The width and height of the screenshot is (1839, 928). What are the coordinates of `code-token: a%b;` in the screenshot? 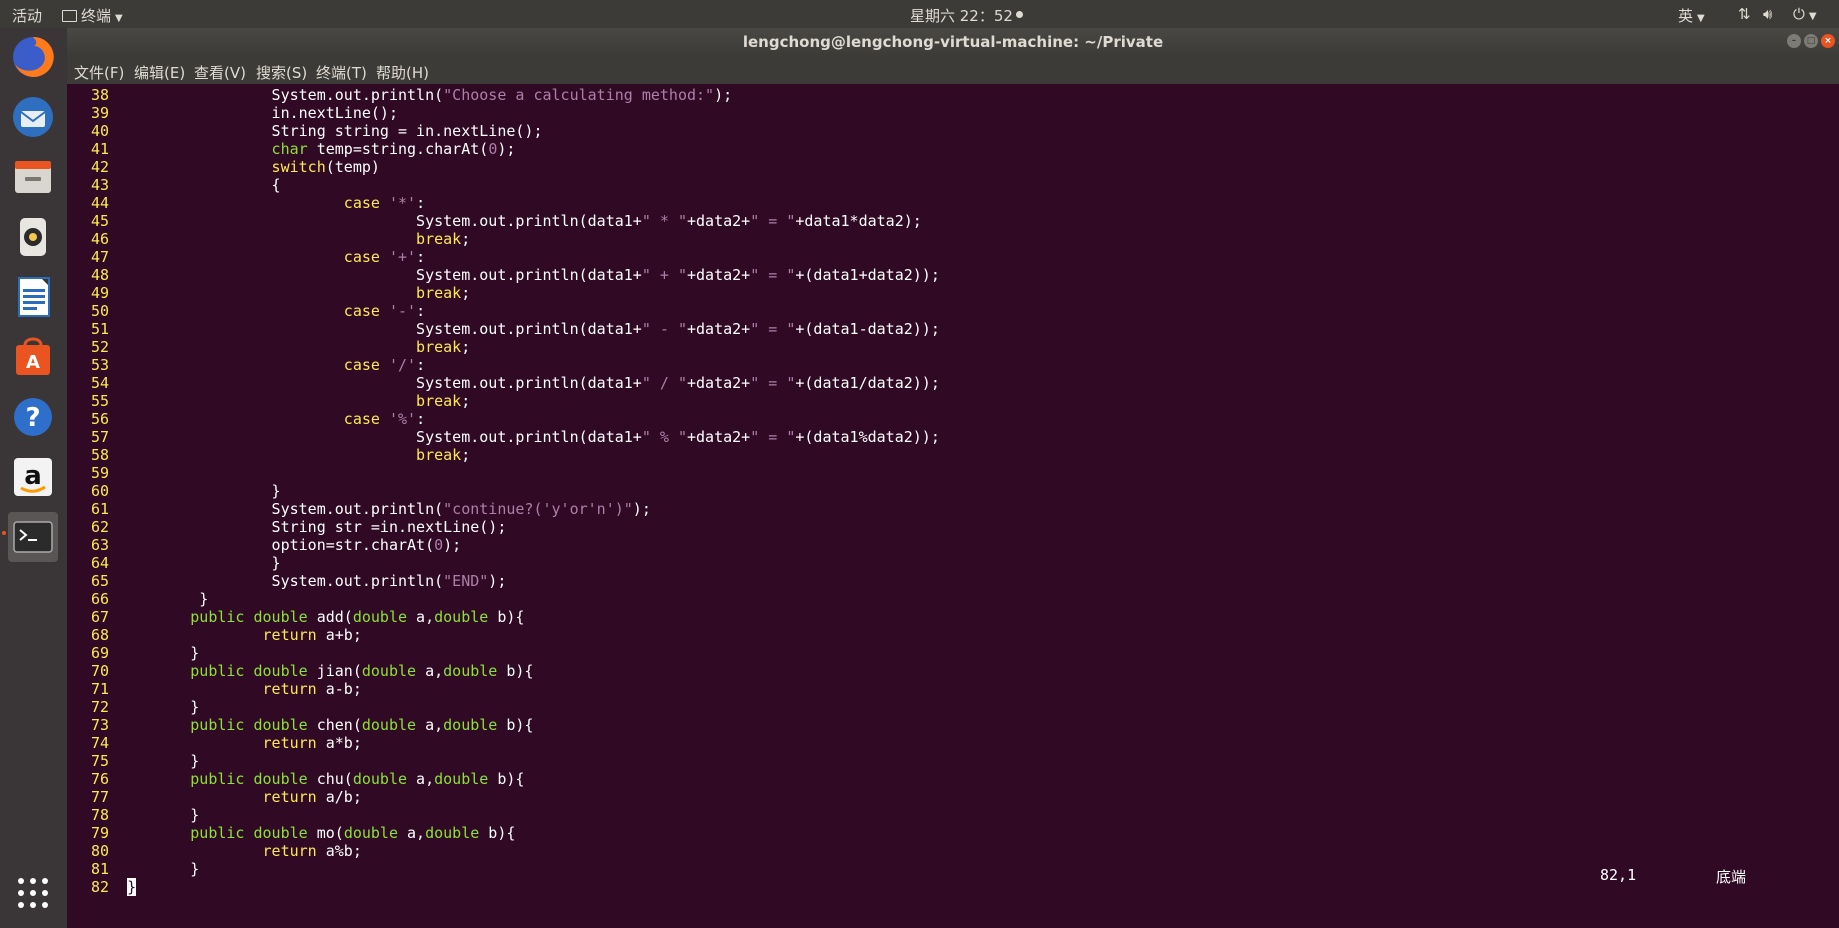 It's located at (339, 851).